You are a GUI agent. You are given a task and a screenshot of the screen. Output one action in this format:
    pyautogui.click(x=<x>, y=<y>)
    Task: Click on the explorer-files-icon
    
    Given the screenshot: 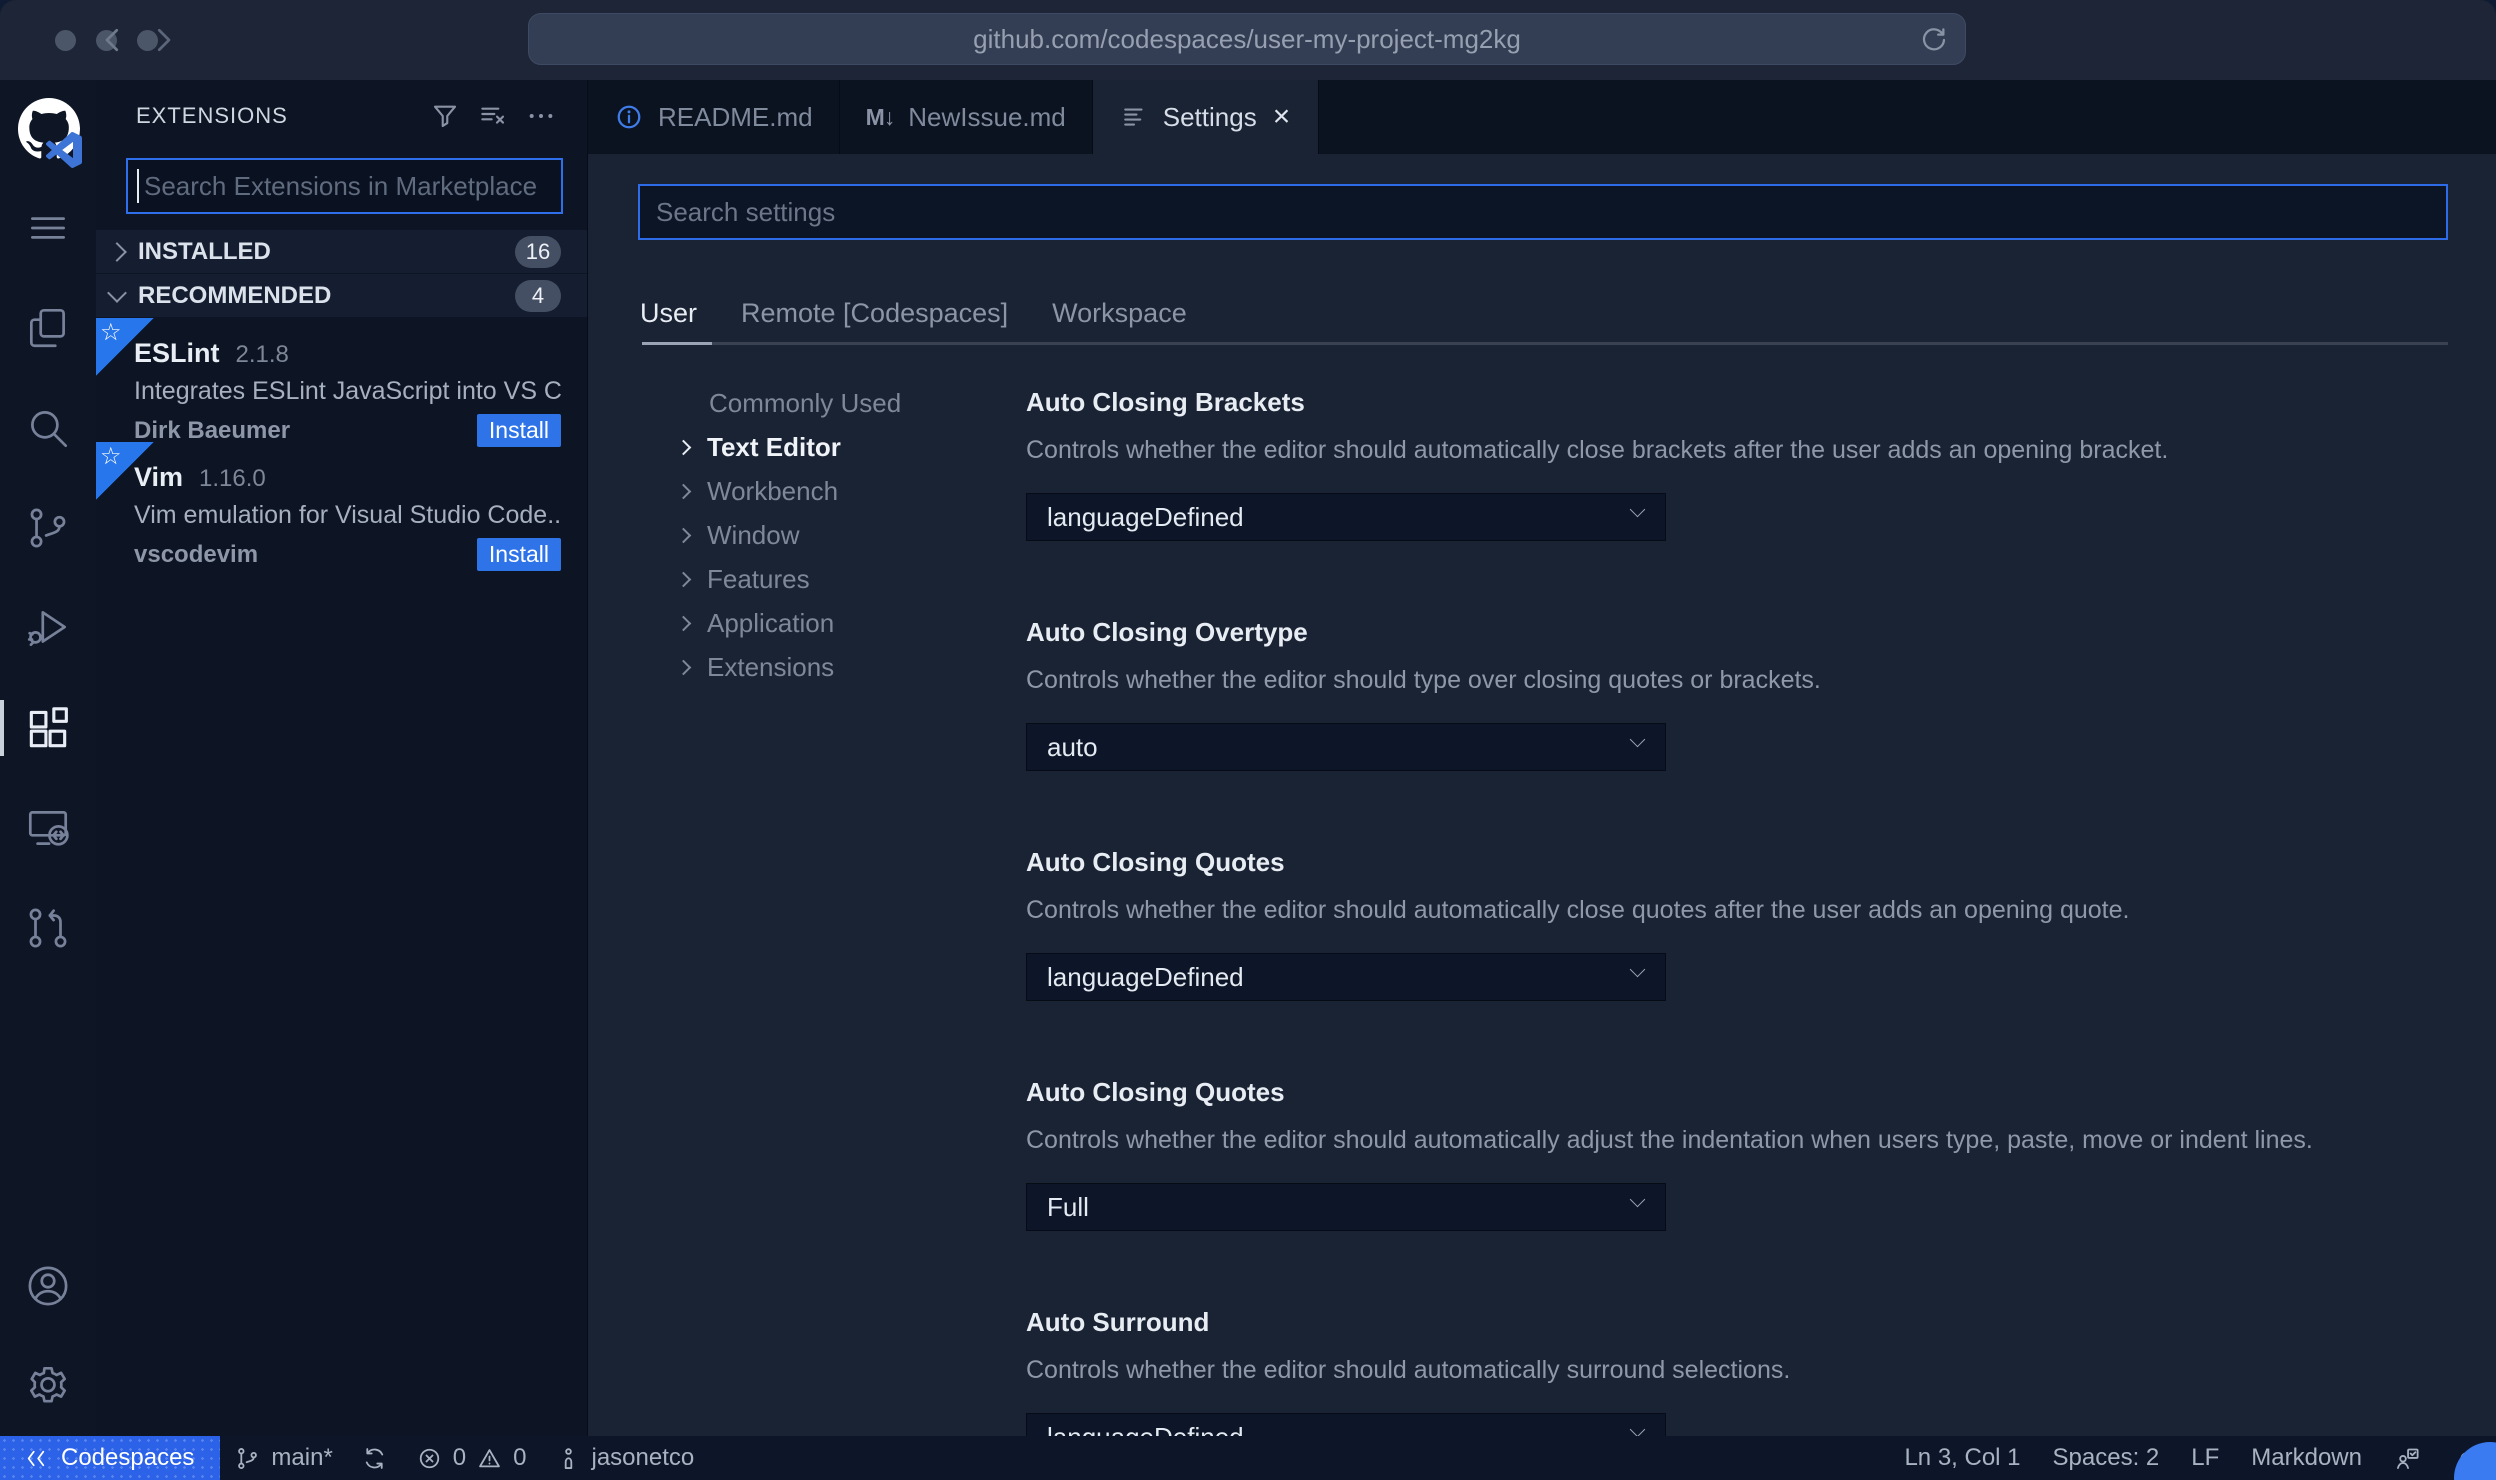 What is the action you would take?
    pyautogui.click(x=47, y=328)
    